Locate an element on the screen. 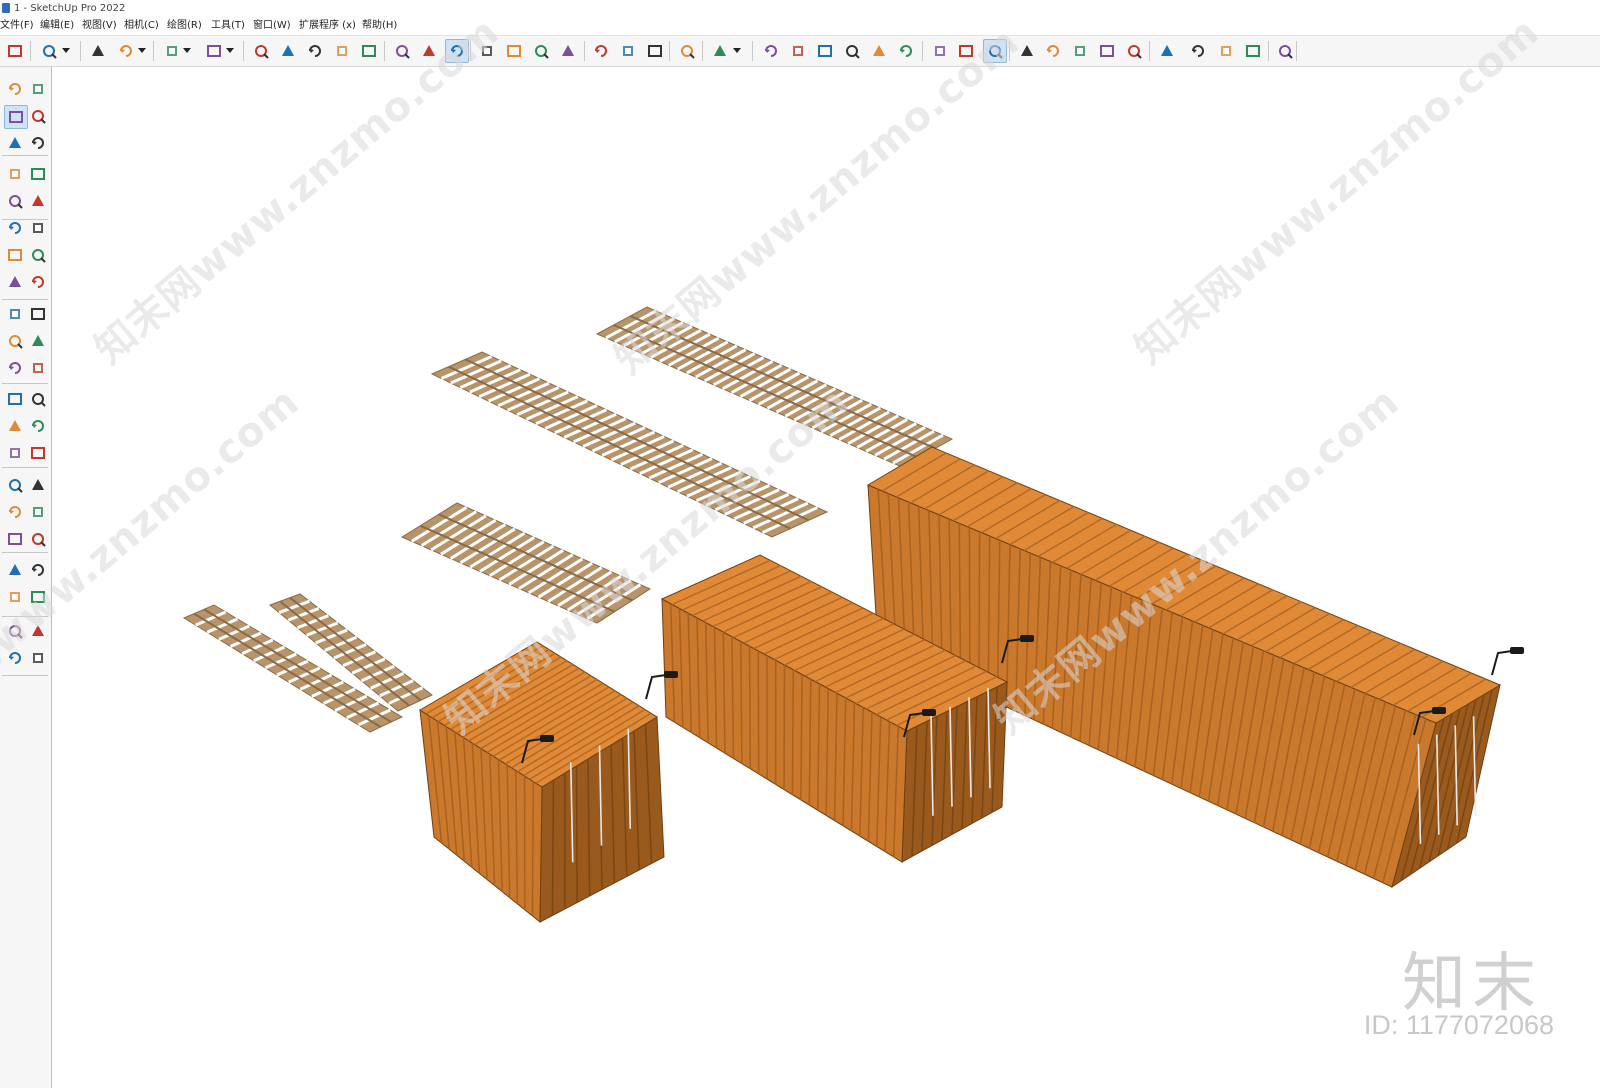  polygon-icon is located at coordinates (38, 228).